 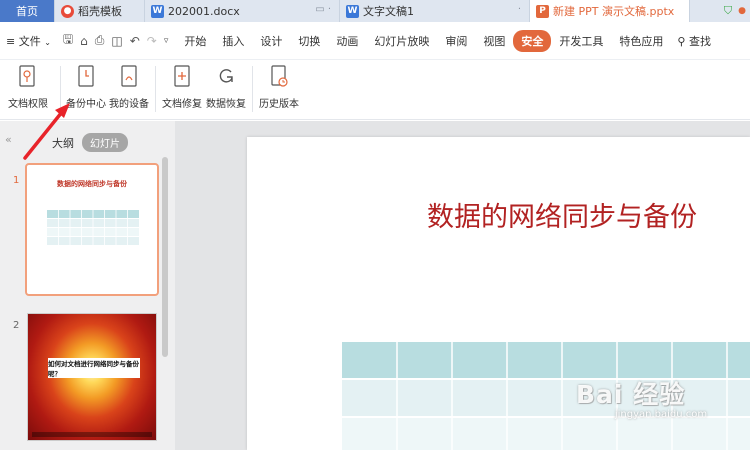 What do you see at coordinates (86, 104) in the screenshot?
I see `backup-center-label: 备份中心` at bounding box center [86, 104].